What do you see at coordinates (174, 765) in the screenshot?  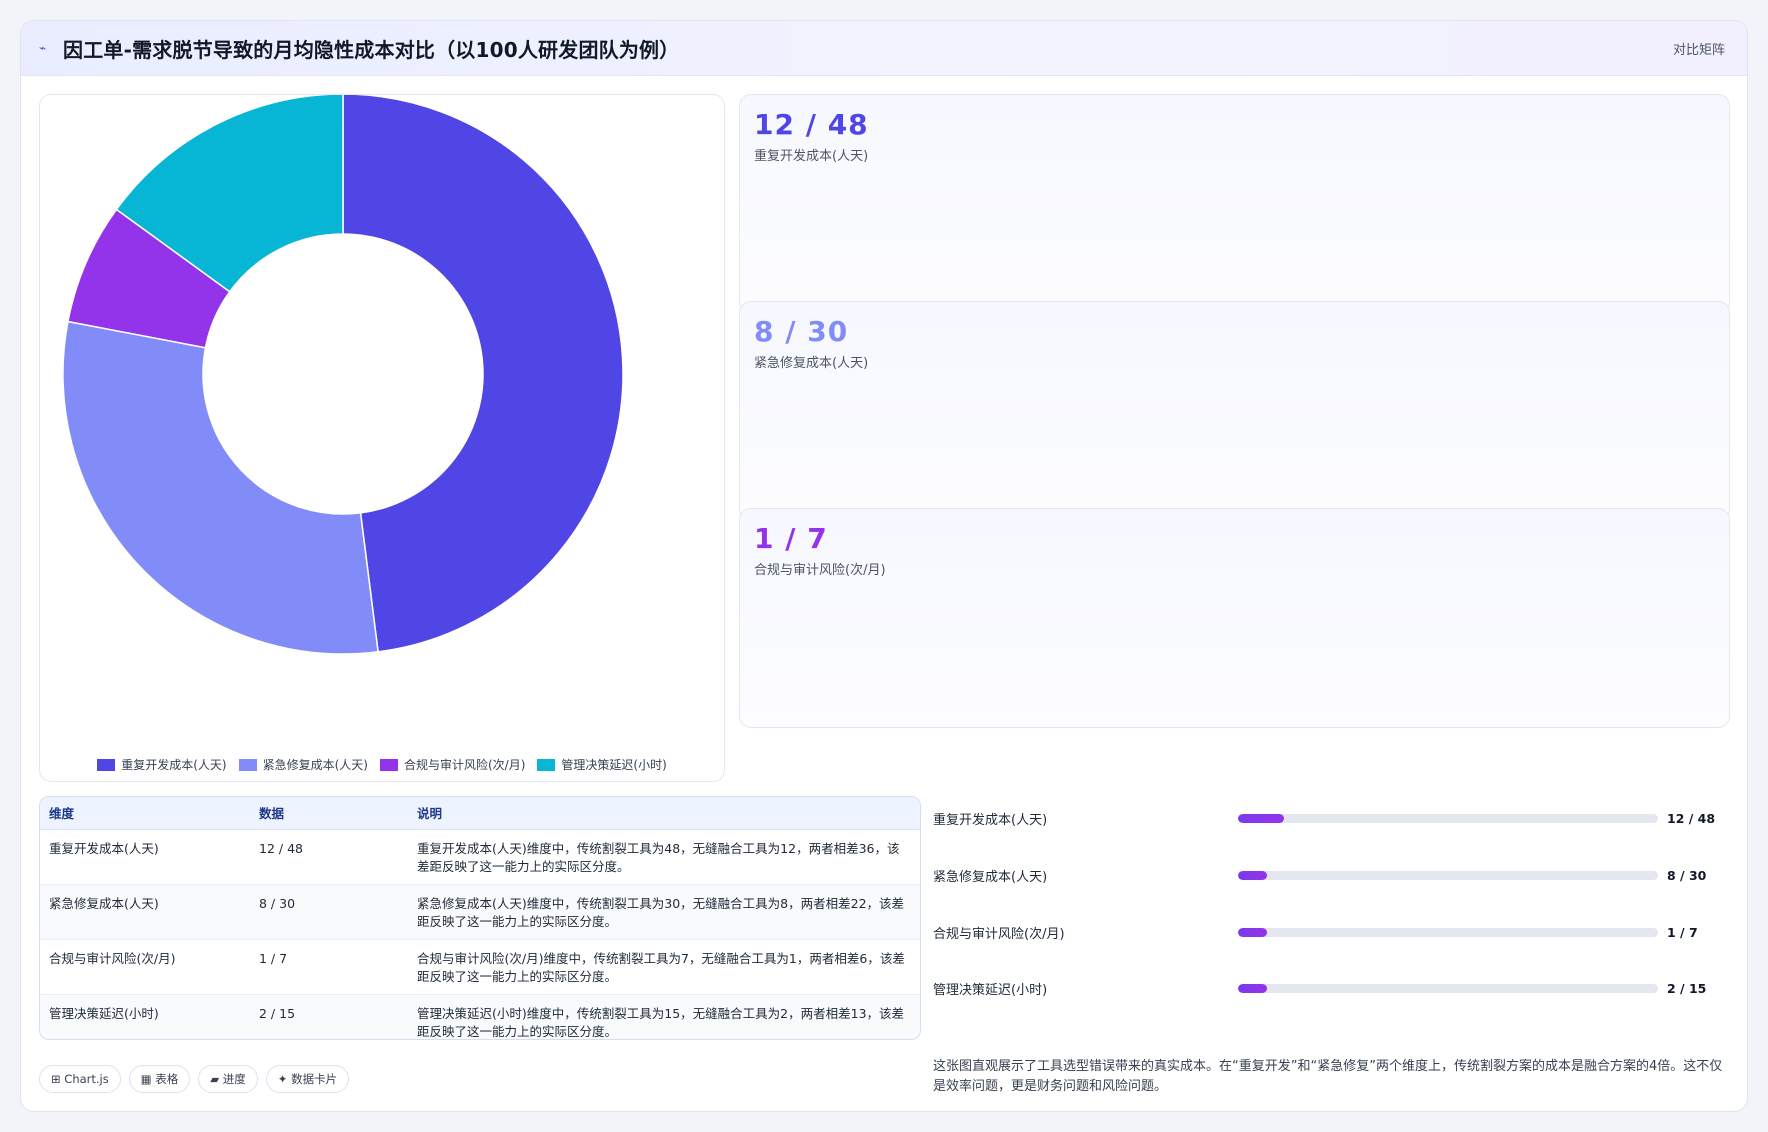 I see `legend-label: 重复开发成本(人天)` at bounding box center [174, 765].